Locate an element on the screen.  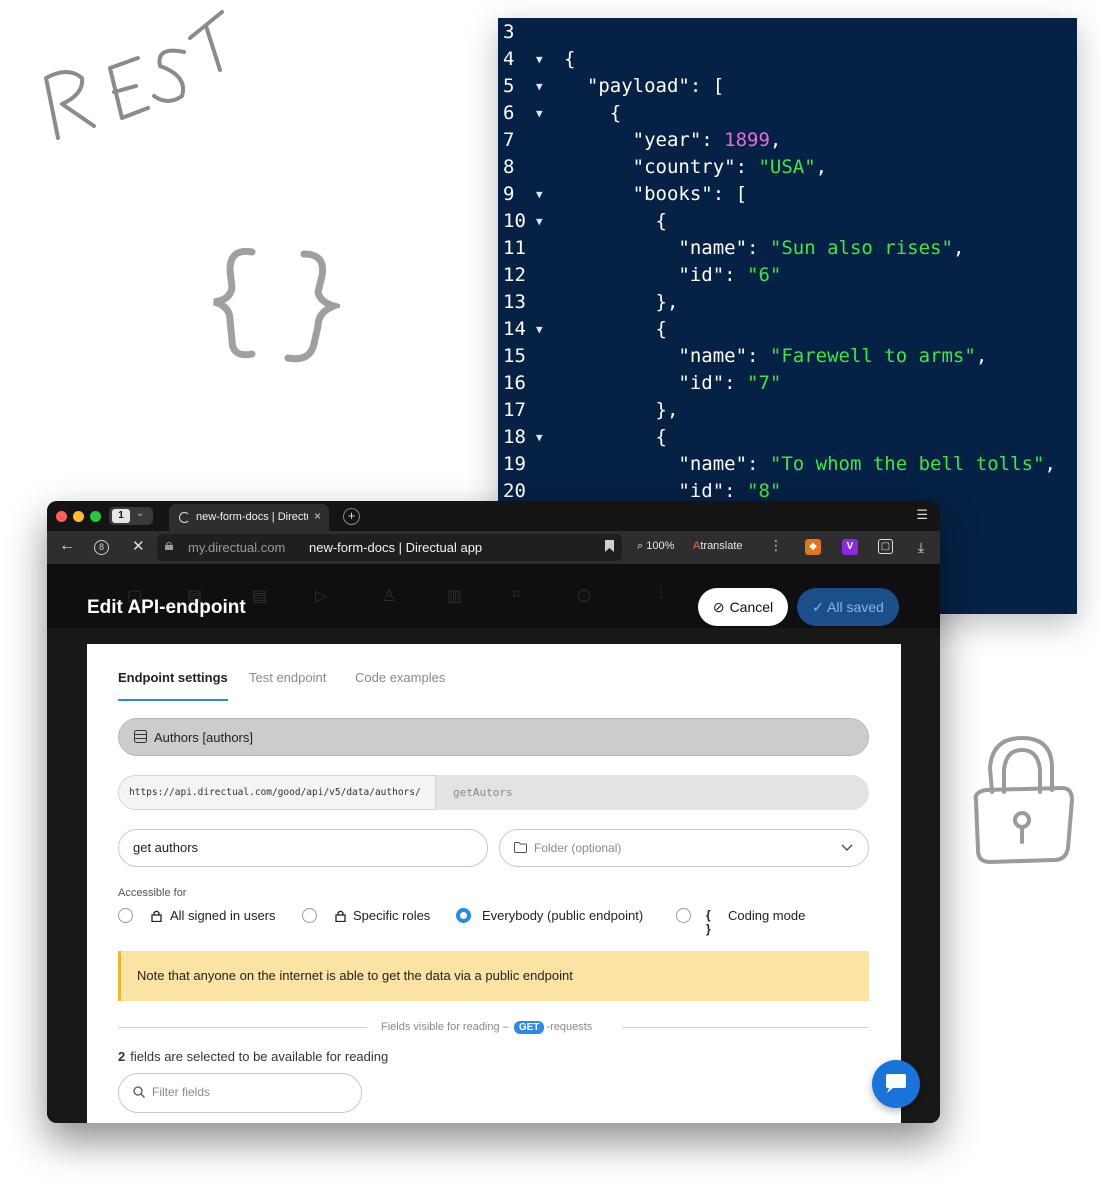
v-extension-icon: V is located at coordinates (850, 547).